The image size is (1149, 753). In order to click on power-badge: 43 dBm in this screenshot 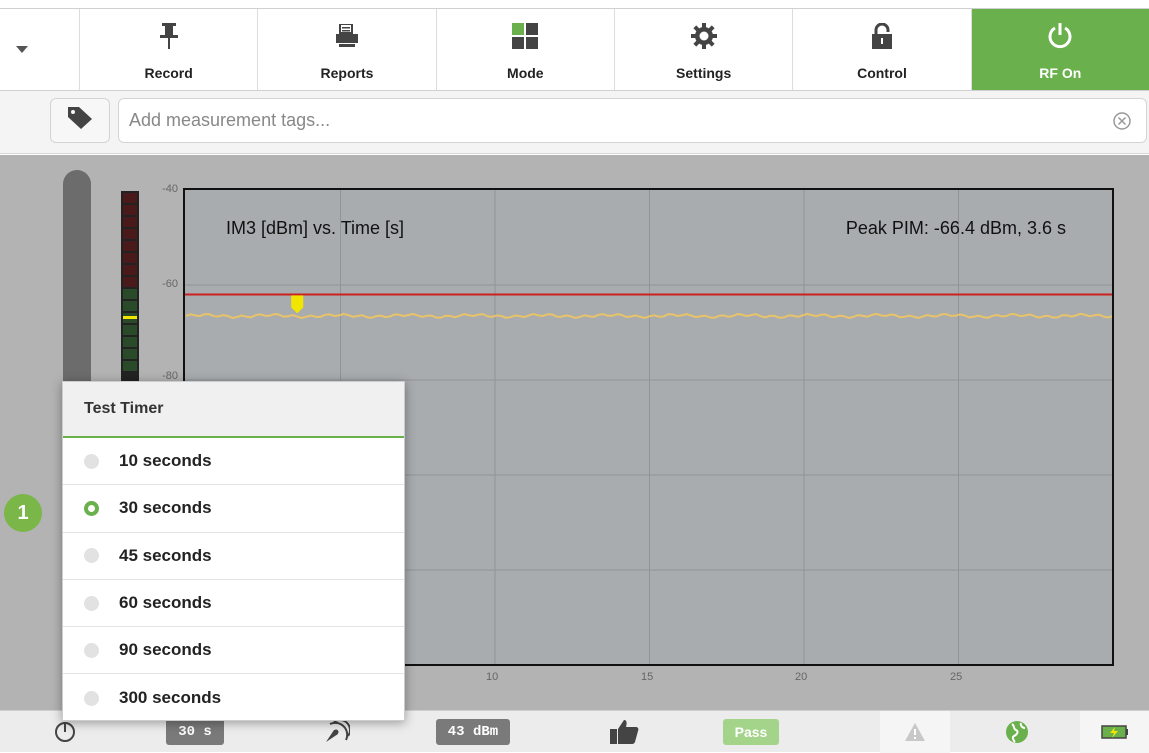, I will do `click(473, 732)`.